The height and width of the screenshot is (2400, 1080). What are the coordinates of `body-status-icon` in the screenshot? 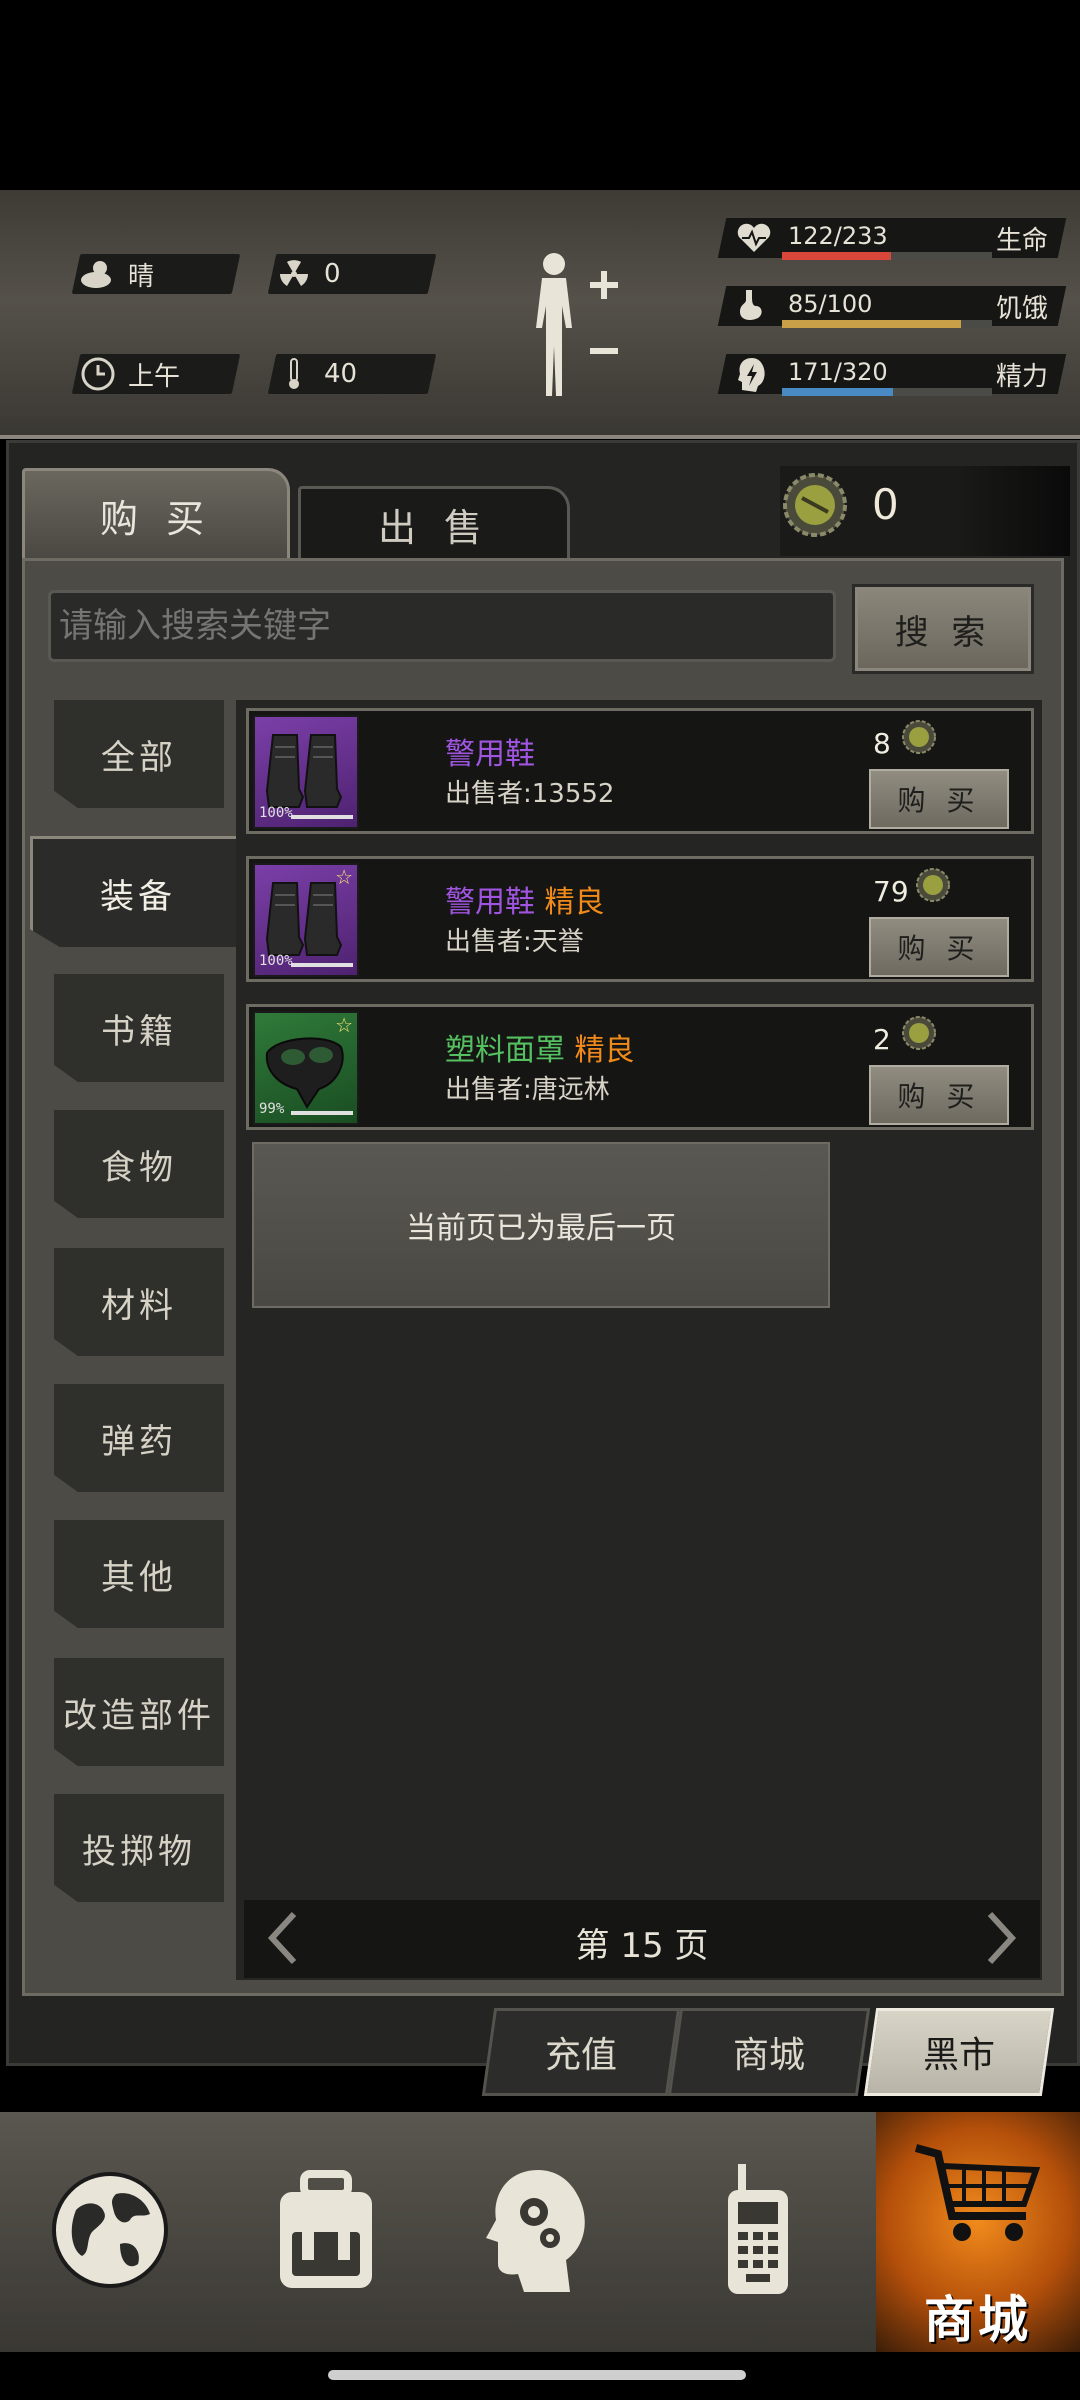 It's located at (575, 326).